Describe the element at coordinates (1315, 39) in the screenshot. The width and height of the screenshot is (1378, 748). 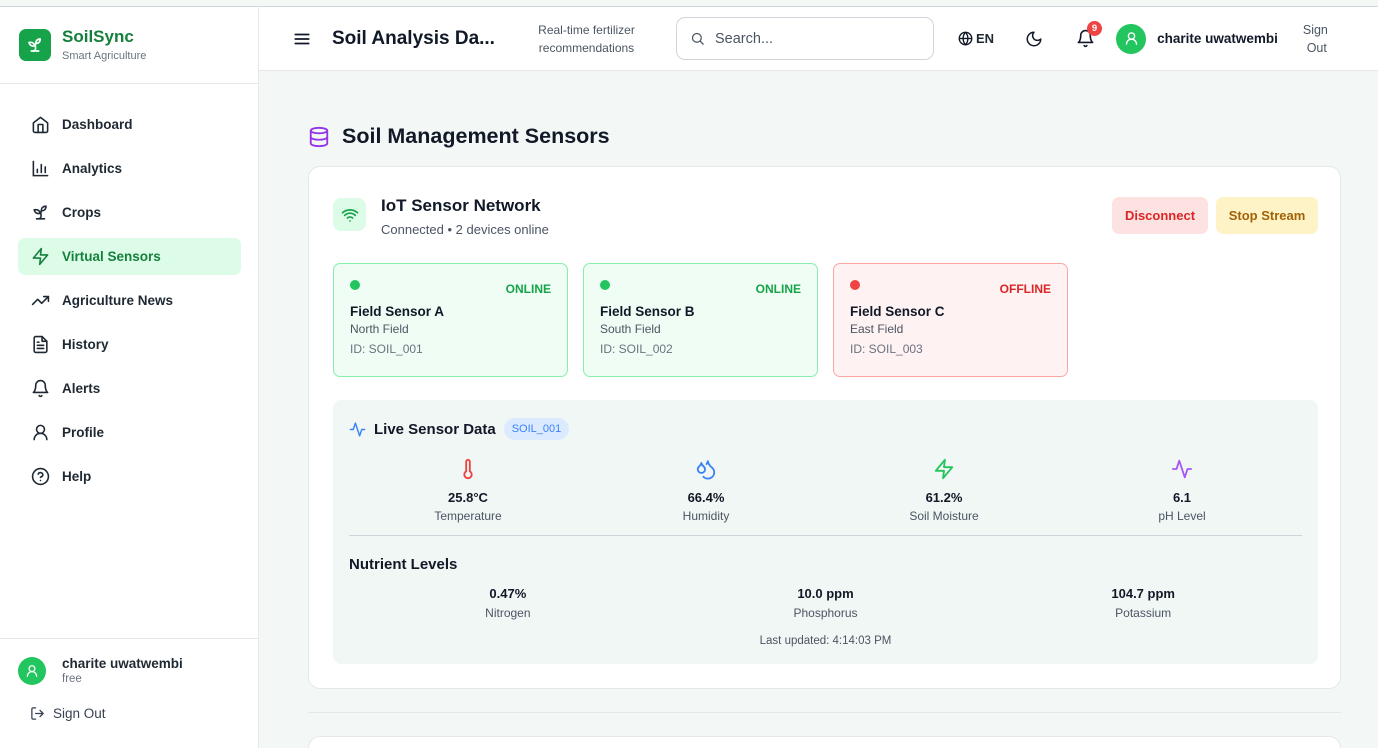
I see `header-sign-out-button: Sign Out` at that location.